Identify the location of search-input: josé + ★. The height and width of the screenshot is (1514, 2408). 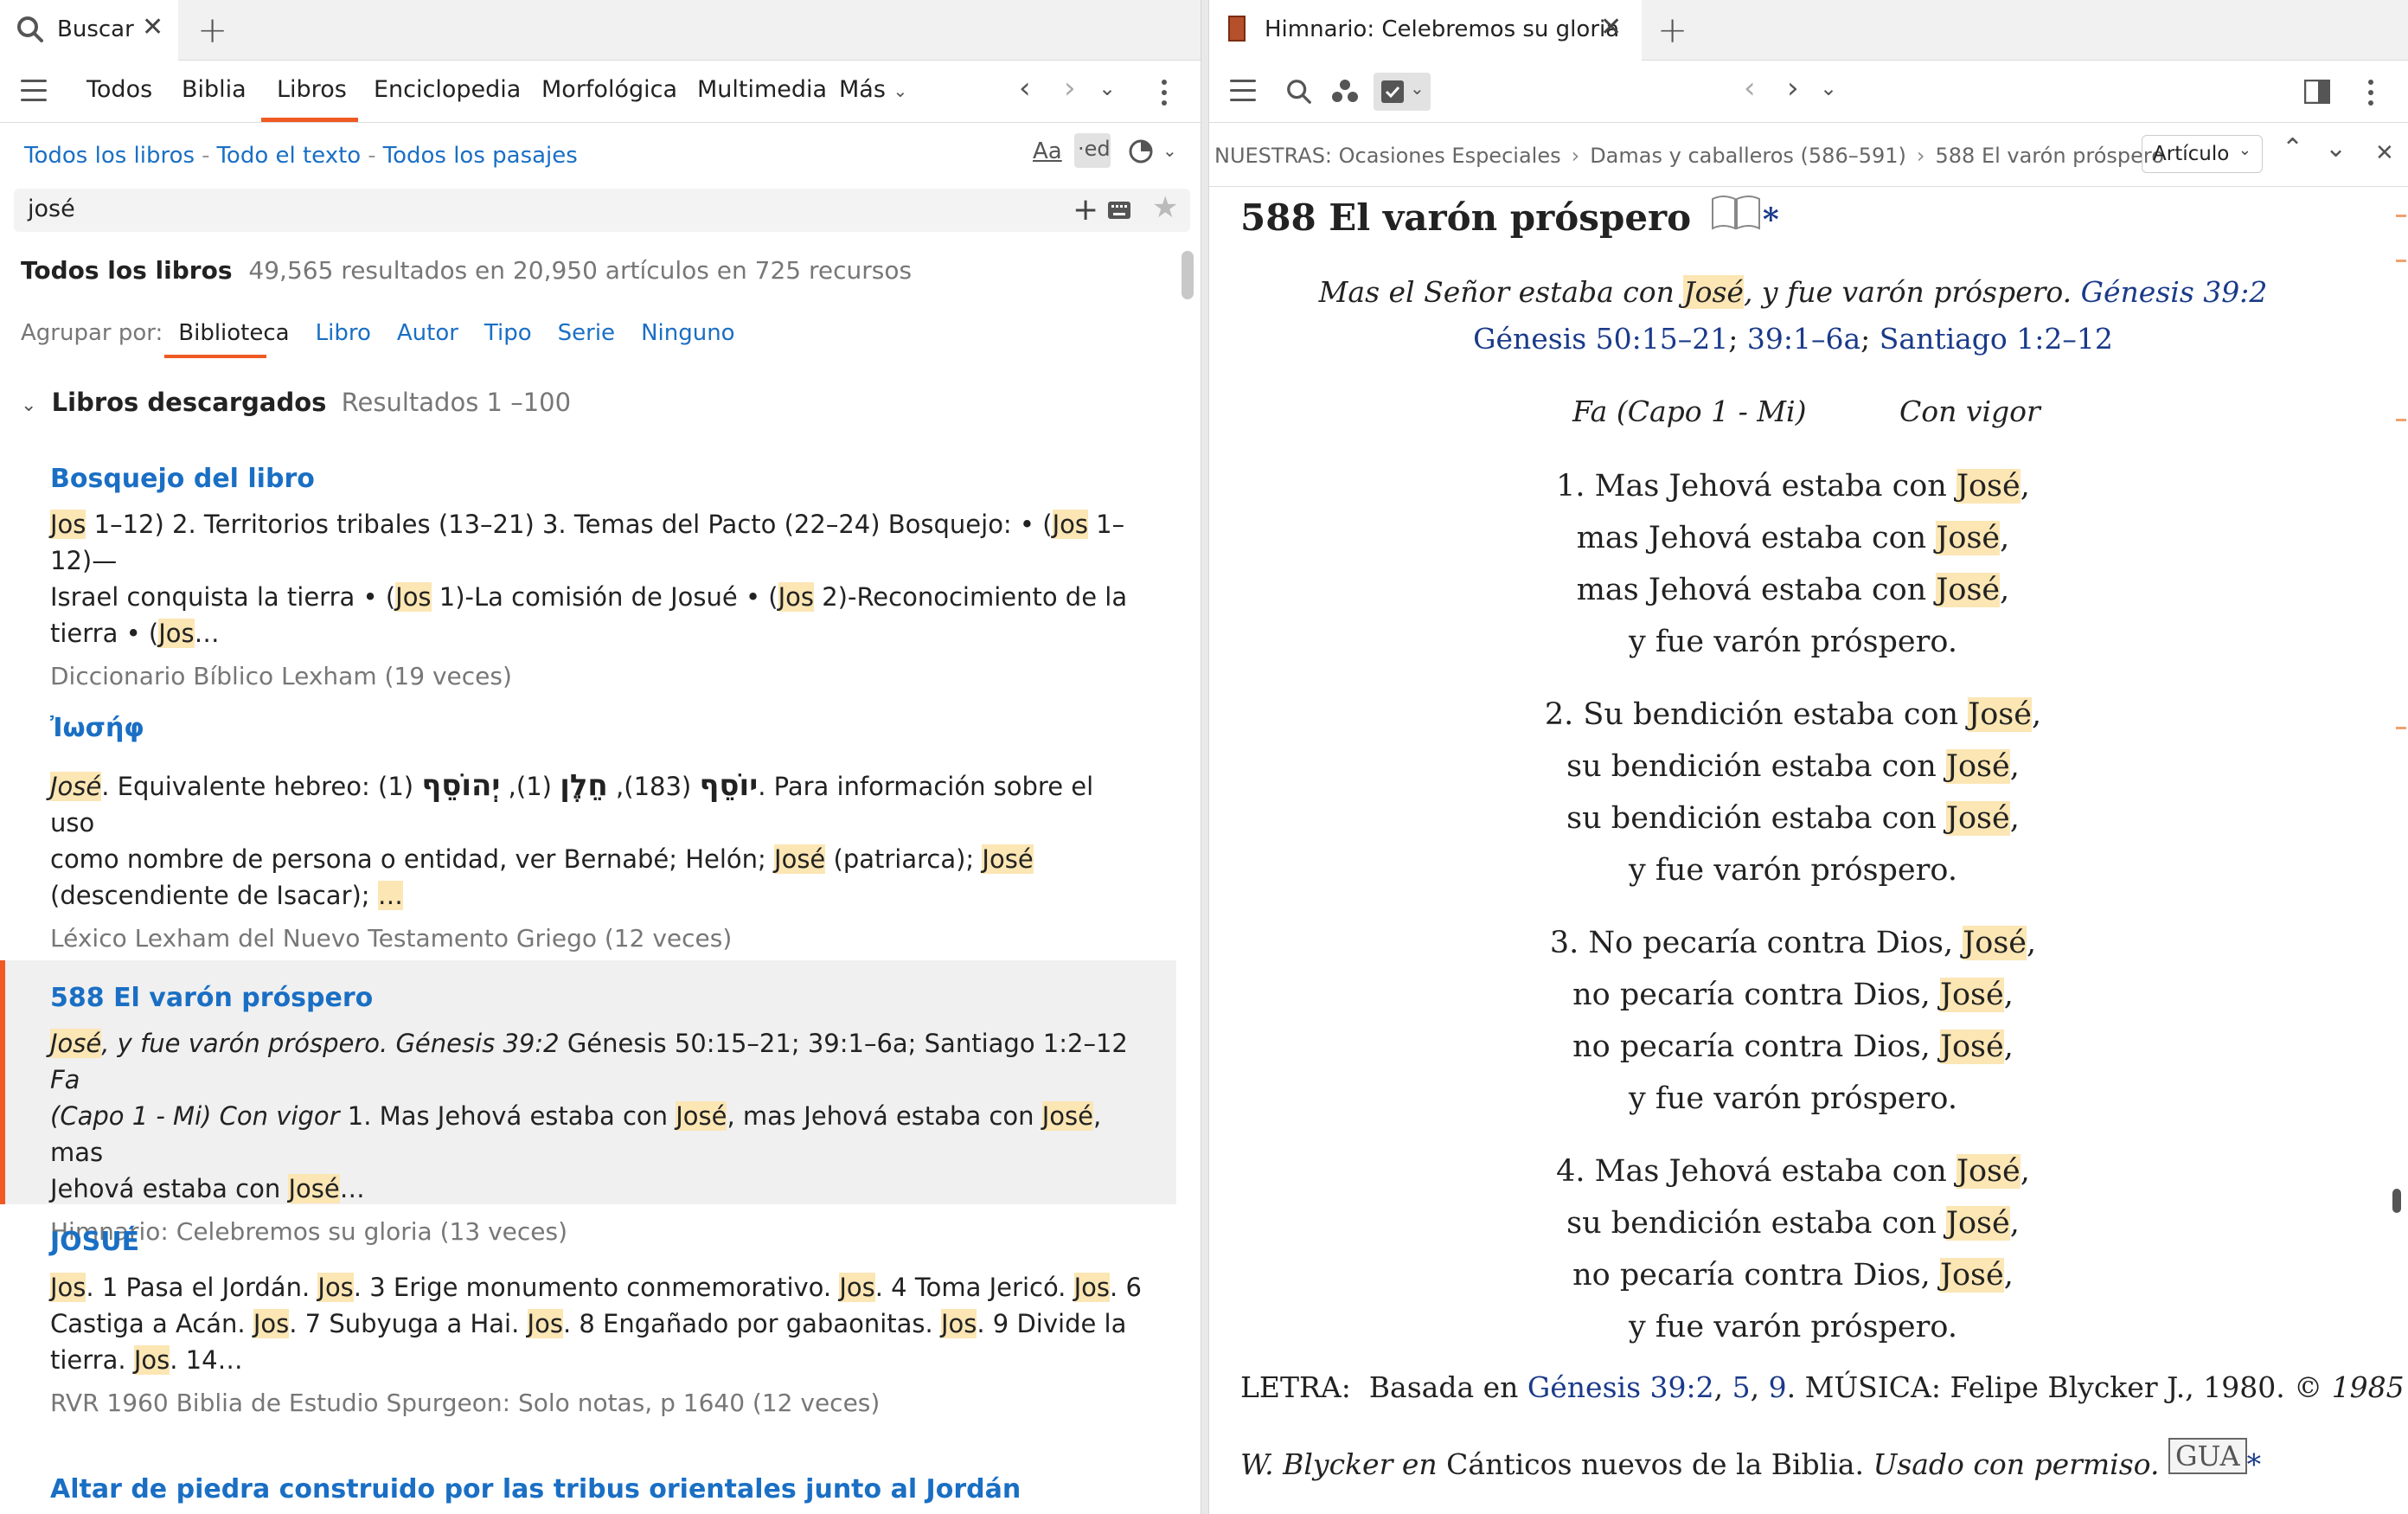
(602, 210).